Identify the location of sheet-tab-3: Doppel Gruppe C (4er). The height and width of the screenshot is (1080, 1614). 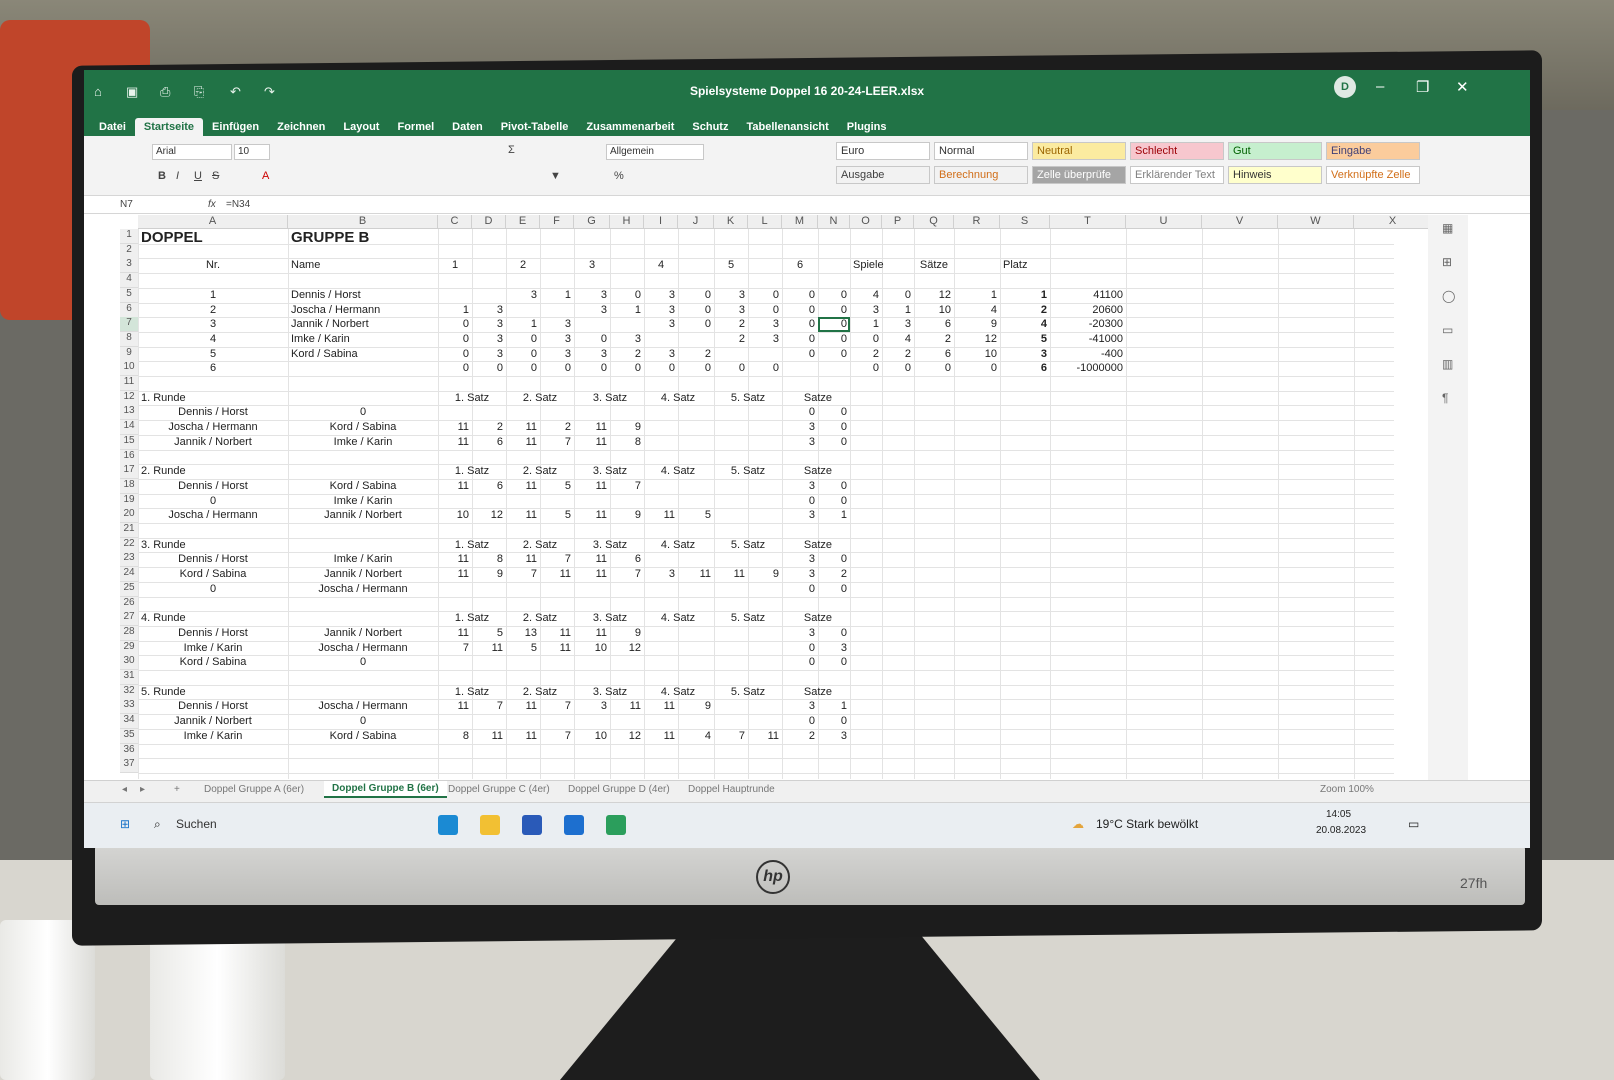
(499, 789).